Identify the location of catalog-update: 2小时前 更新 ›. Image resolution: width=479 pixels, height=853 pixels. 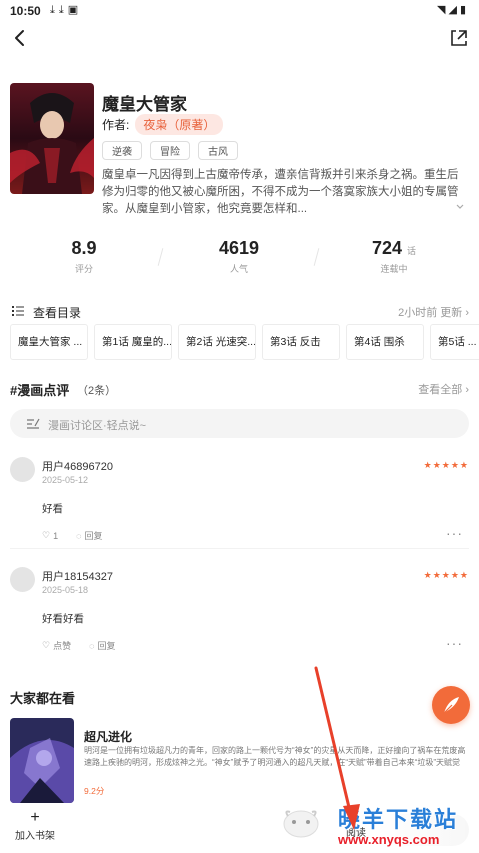
(433, 313).